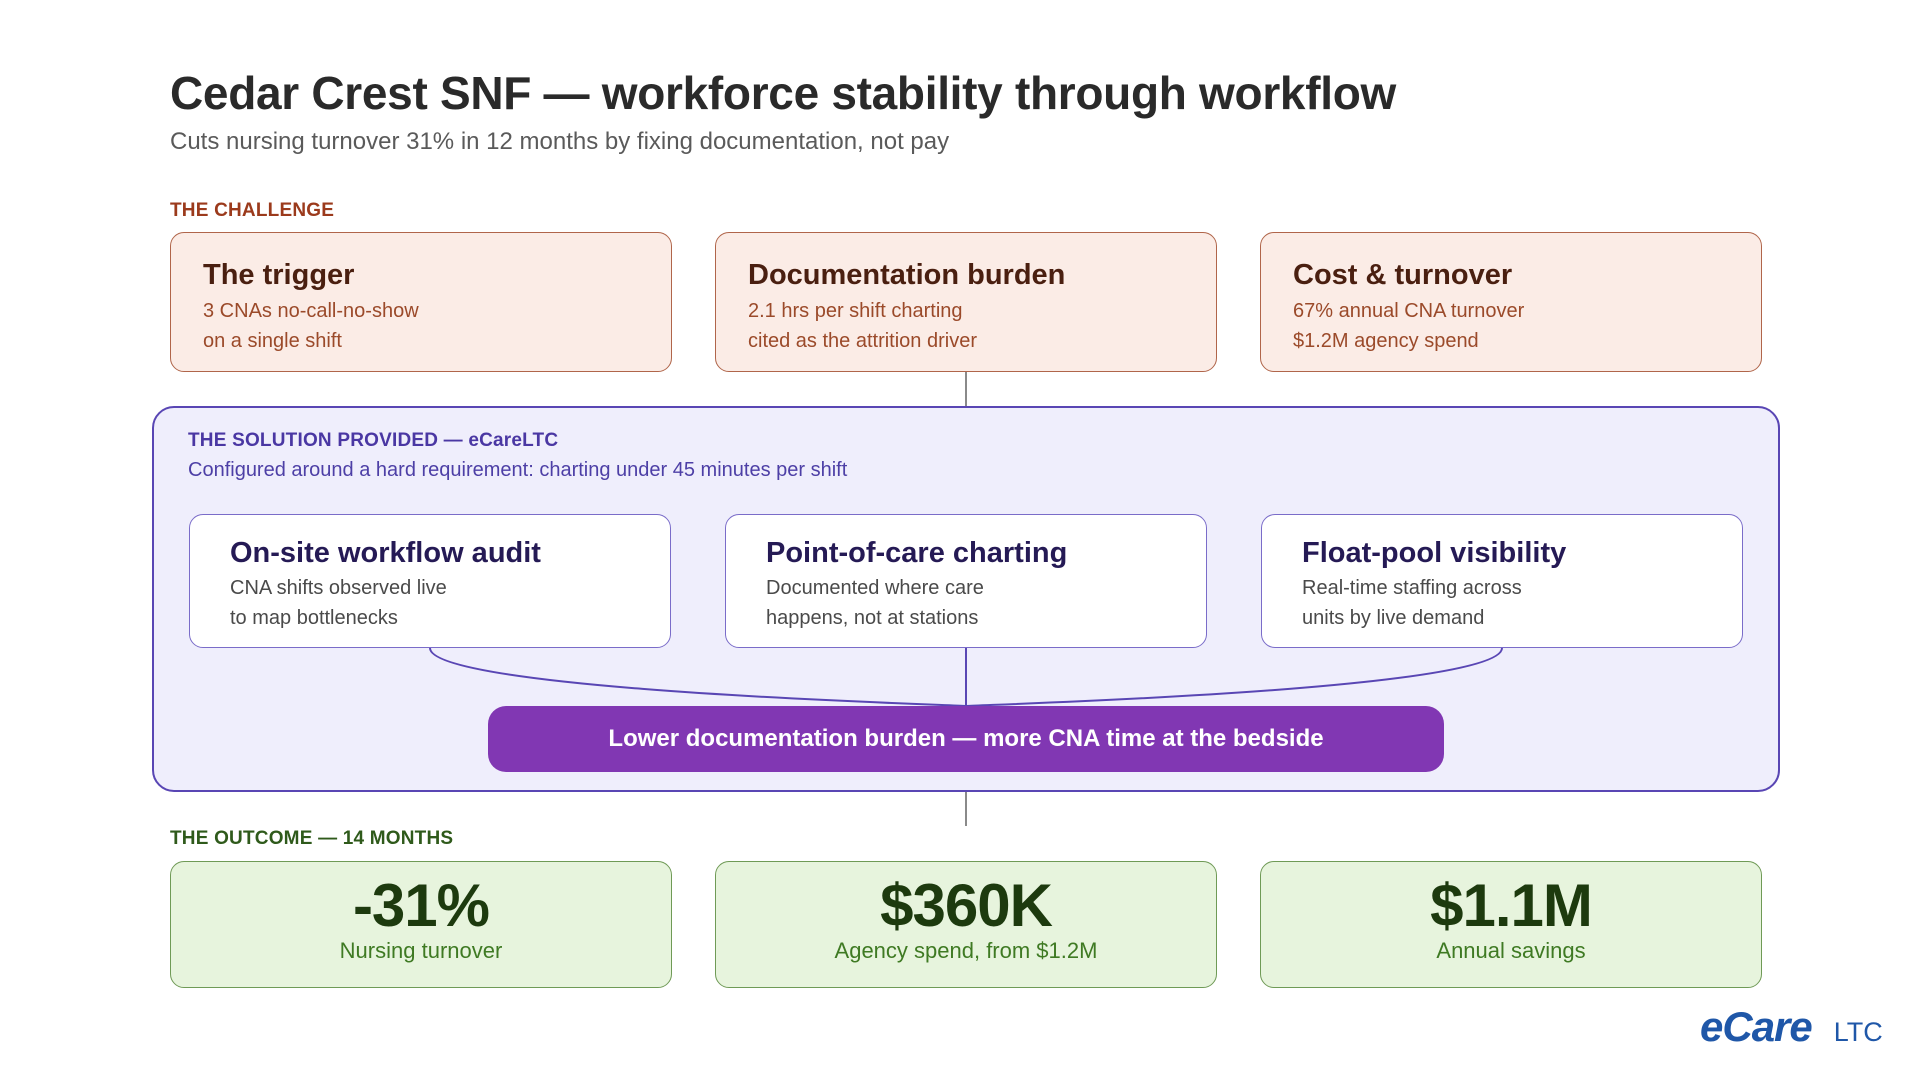 The image size is (1920, 1080). What do you see at coordinates (312, 838) in the screenshot?
I see `outcome-section-label: THE OUTCOME — 14 MONTHS` at bounding box center [312, 838].